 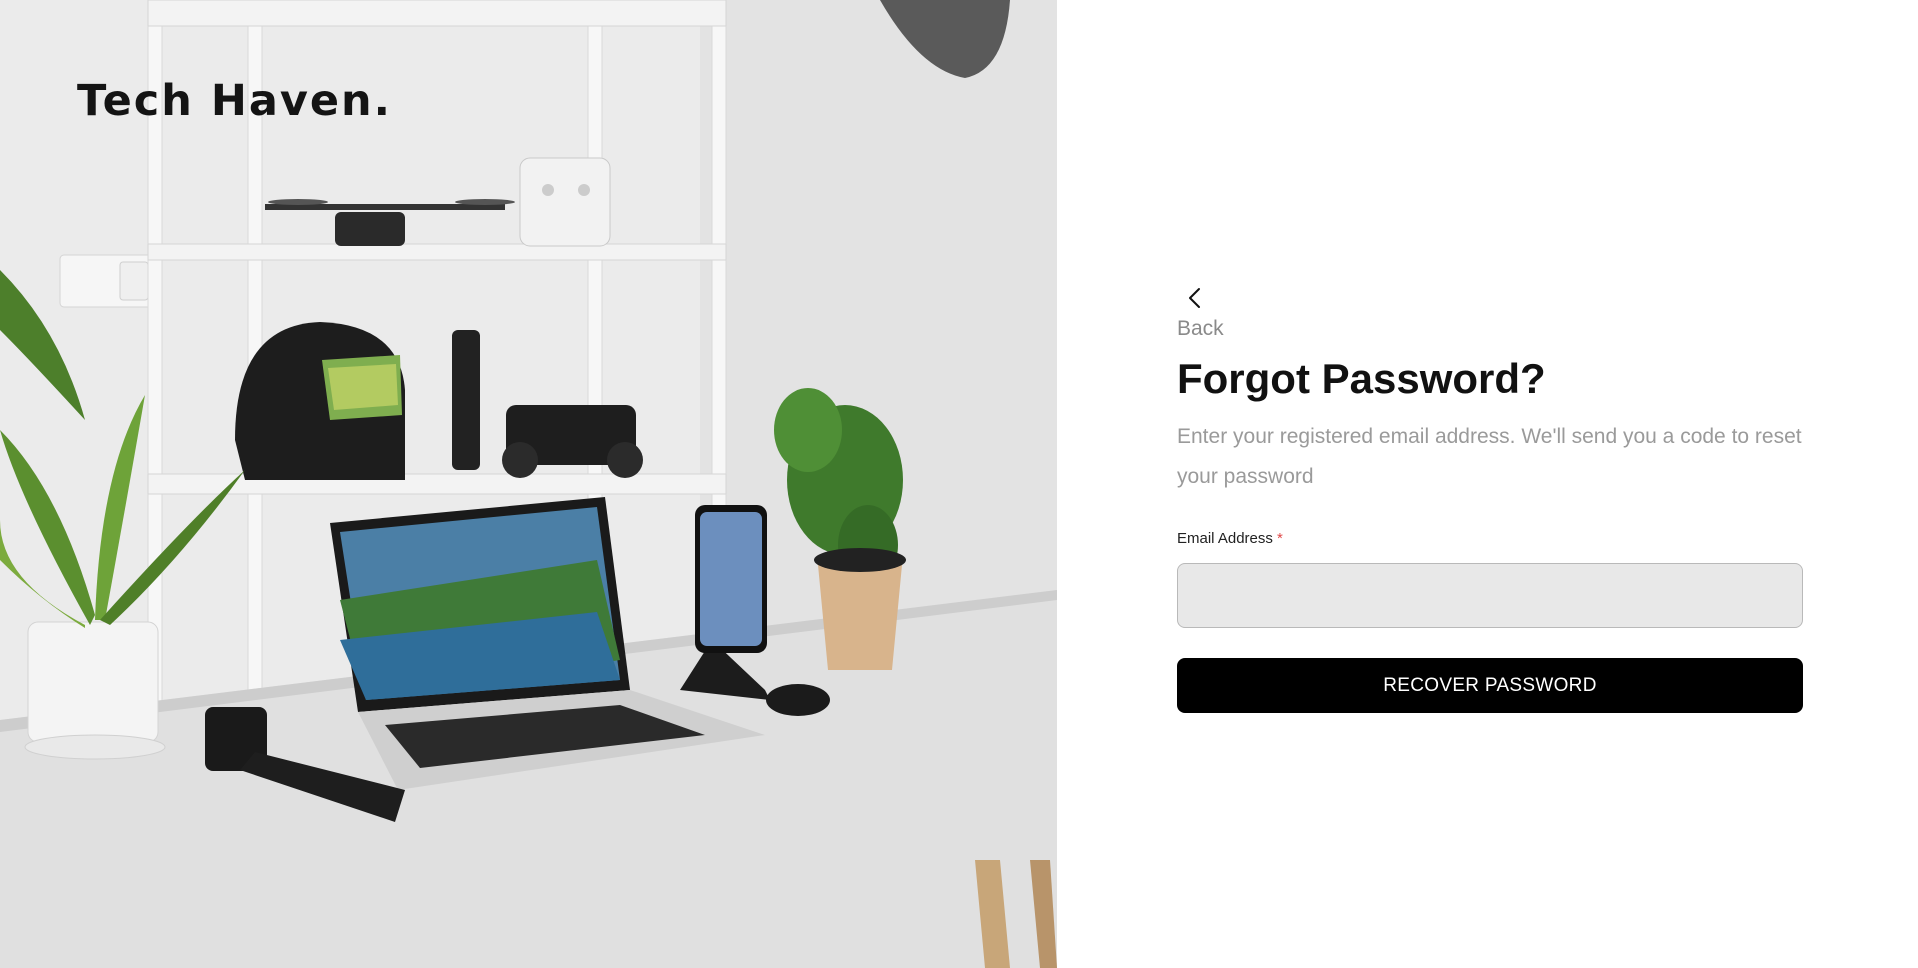 What do you see at coordinates (1200, 313) in the screenshot?
I see `back-link: Back` at bounding box center [1200, 313].